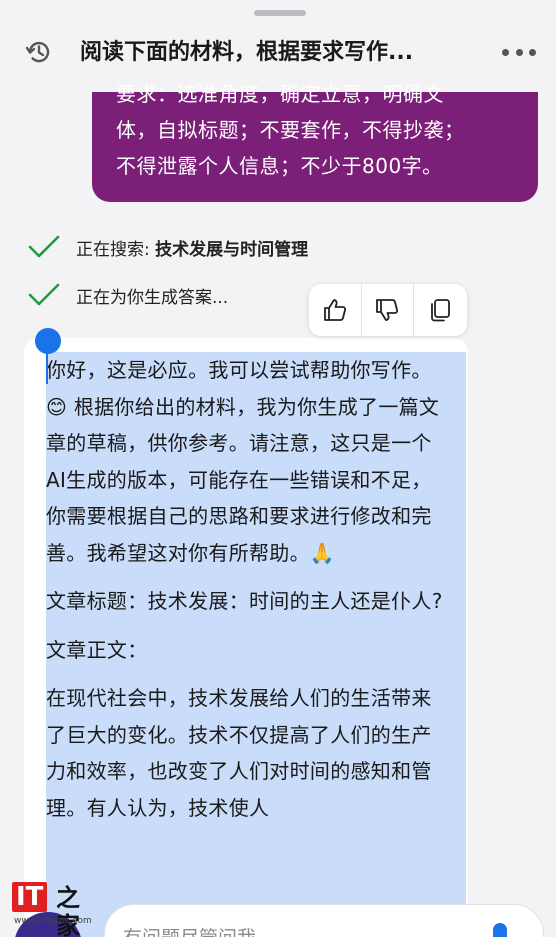  What do you see at coordinates (500, 930) in the screenshot?
I see `microphone-icon` at bounding box center [500, 930].